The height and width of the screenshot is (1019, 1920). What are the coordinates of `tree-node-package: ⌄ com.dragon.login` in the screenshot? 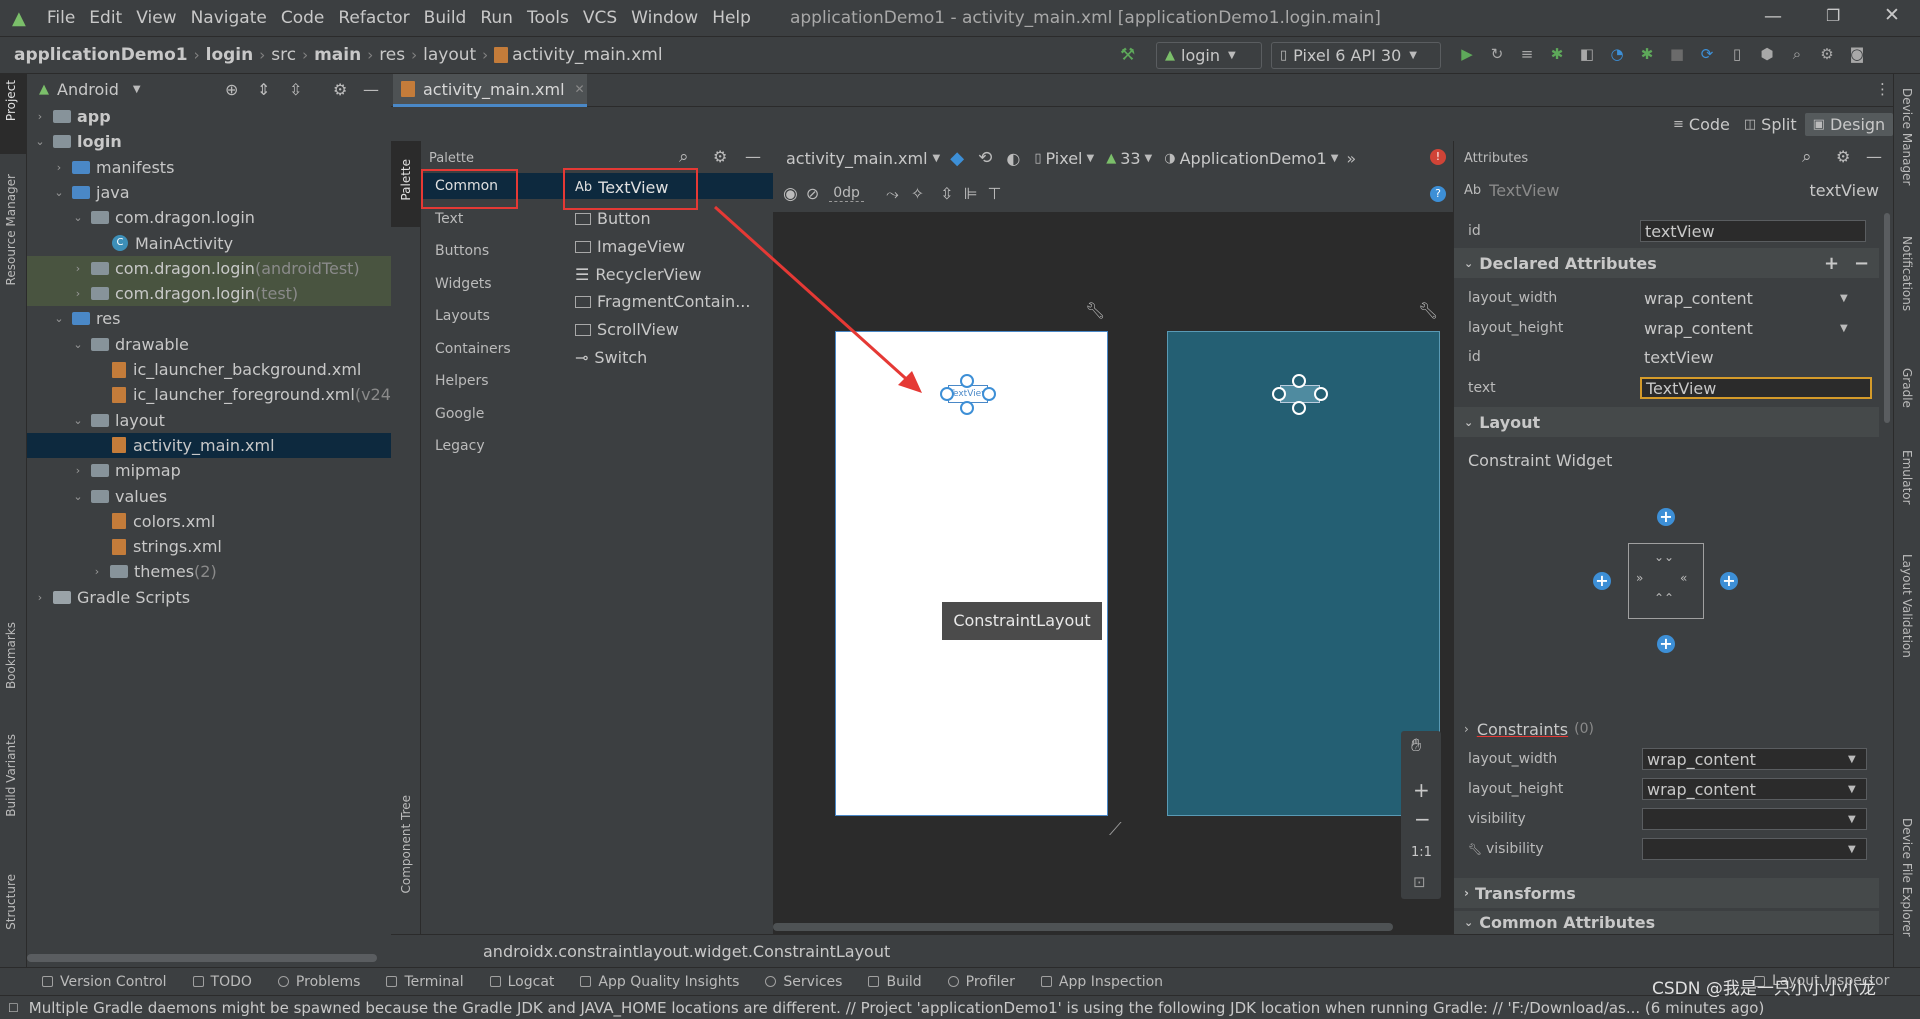 It's located at (209, 217).